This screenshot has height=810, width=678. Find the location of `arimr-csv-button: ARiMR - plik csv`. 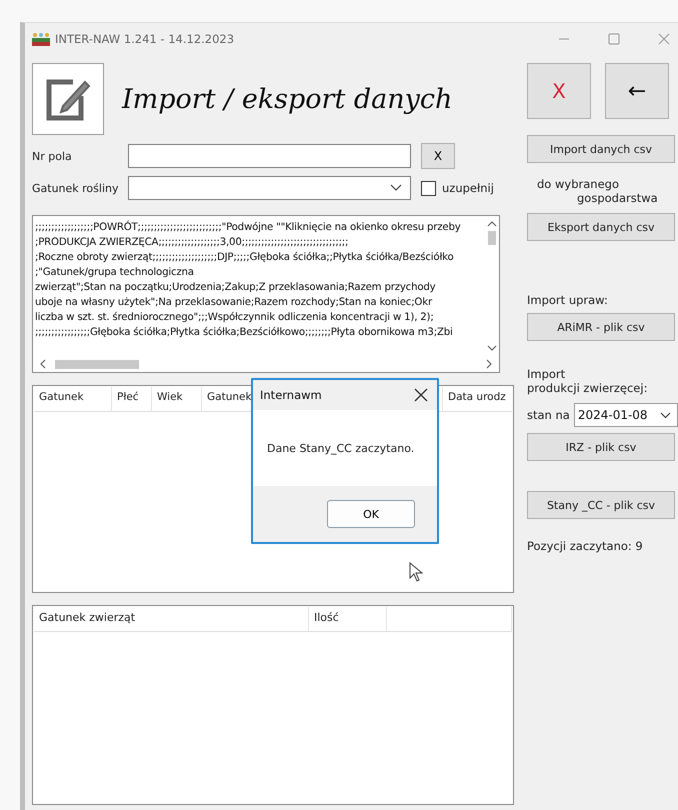

arimr-csv-button: ARiMR - plik csv is located at coordinates (601, 327).